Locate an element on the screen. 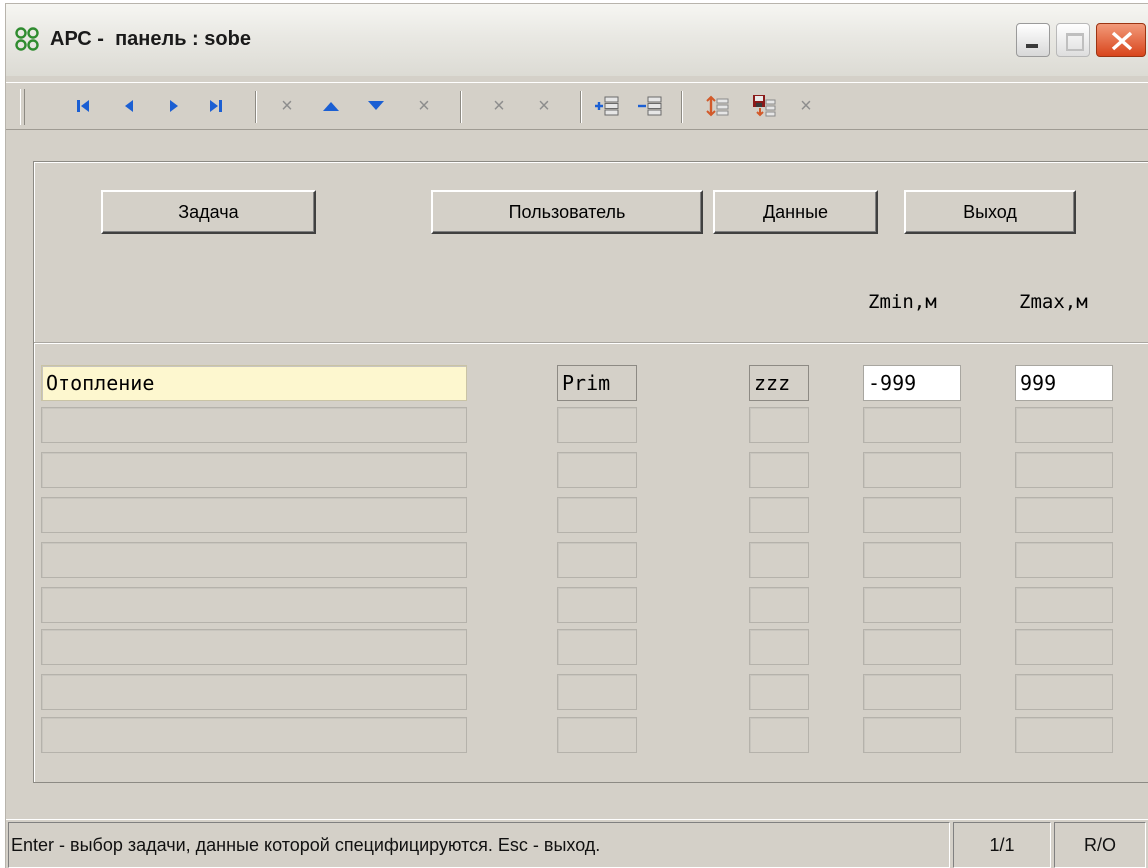 The image size is (1148, 868). clear-button: × is located at coordinates (424, 106).